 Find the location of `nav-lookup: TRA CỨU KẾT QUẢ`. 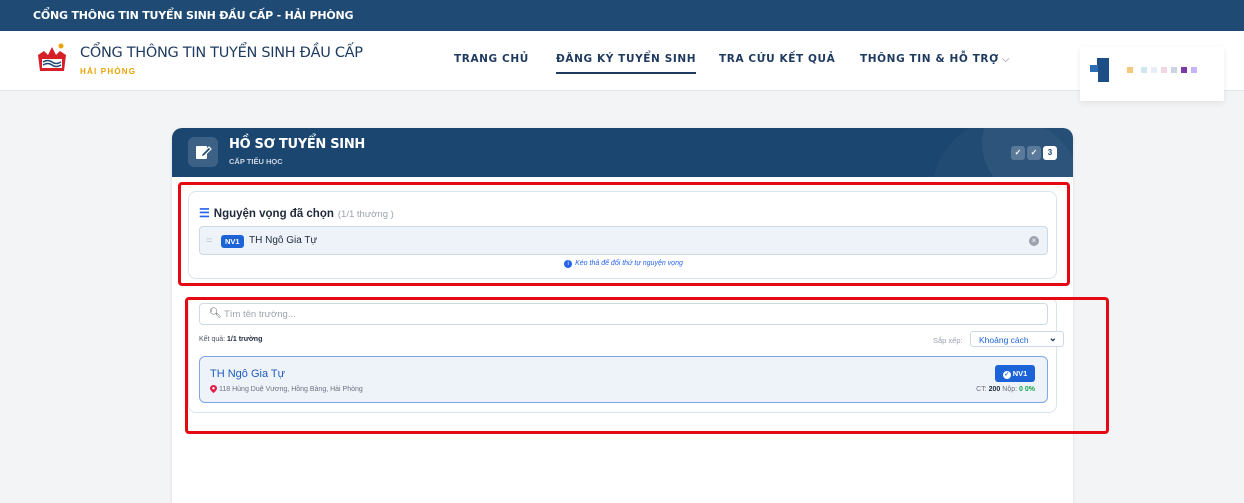

nav-lookup: TRA CỨU KẾT QUẢ is located at coordinates (777, 59).